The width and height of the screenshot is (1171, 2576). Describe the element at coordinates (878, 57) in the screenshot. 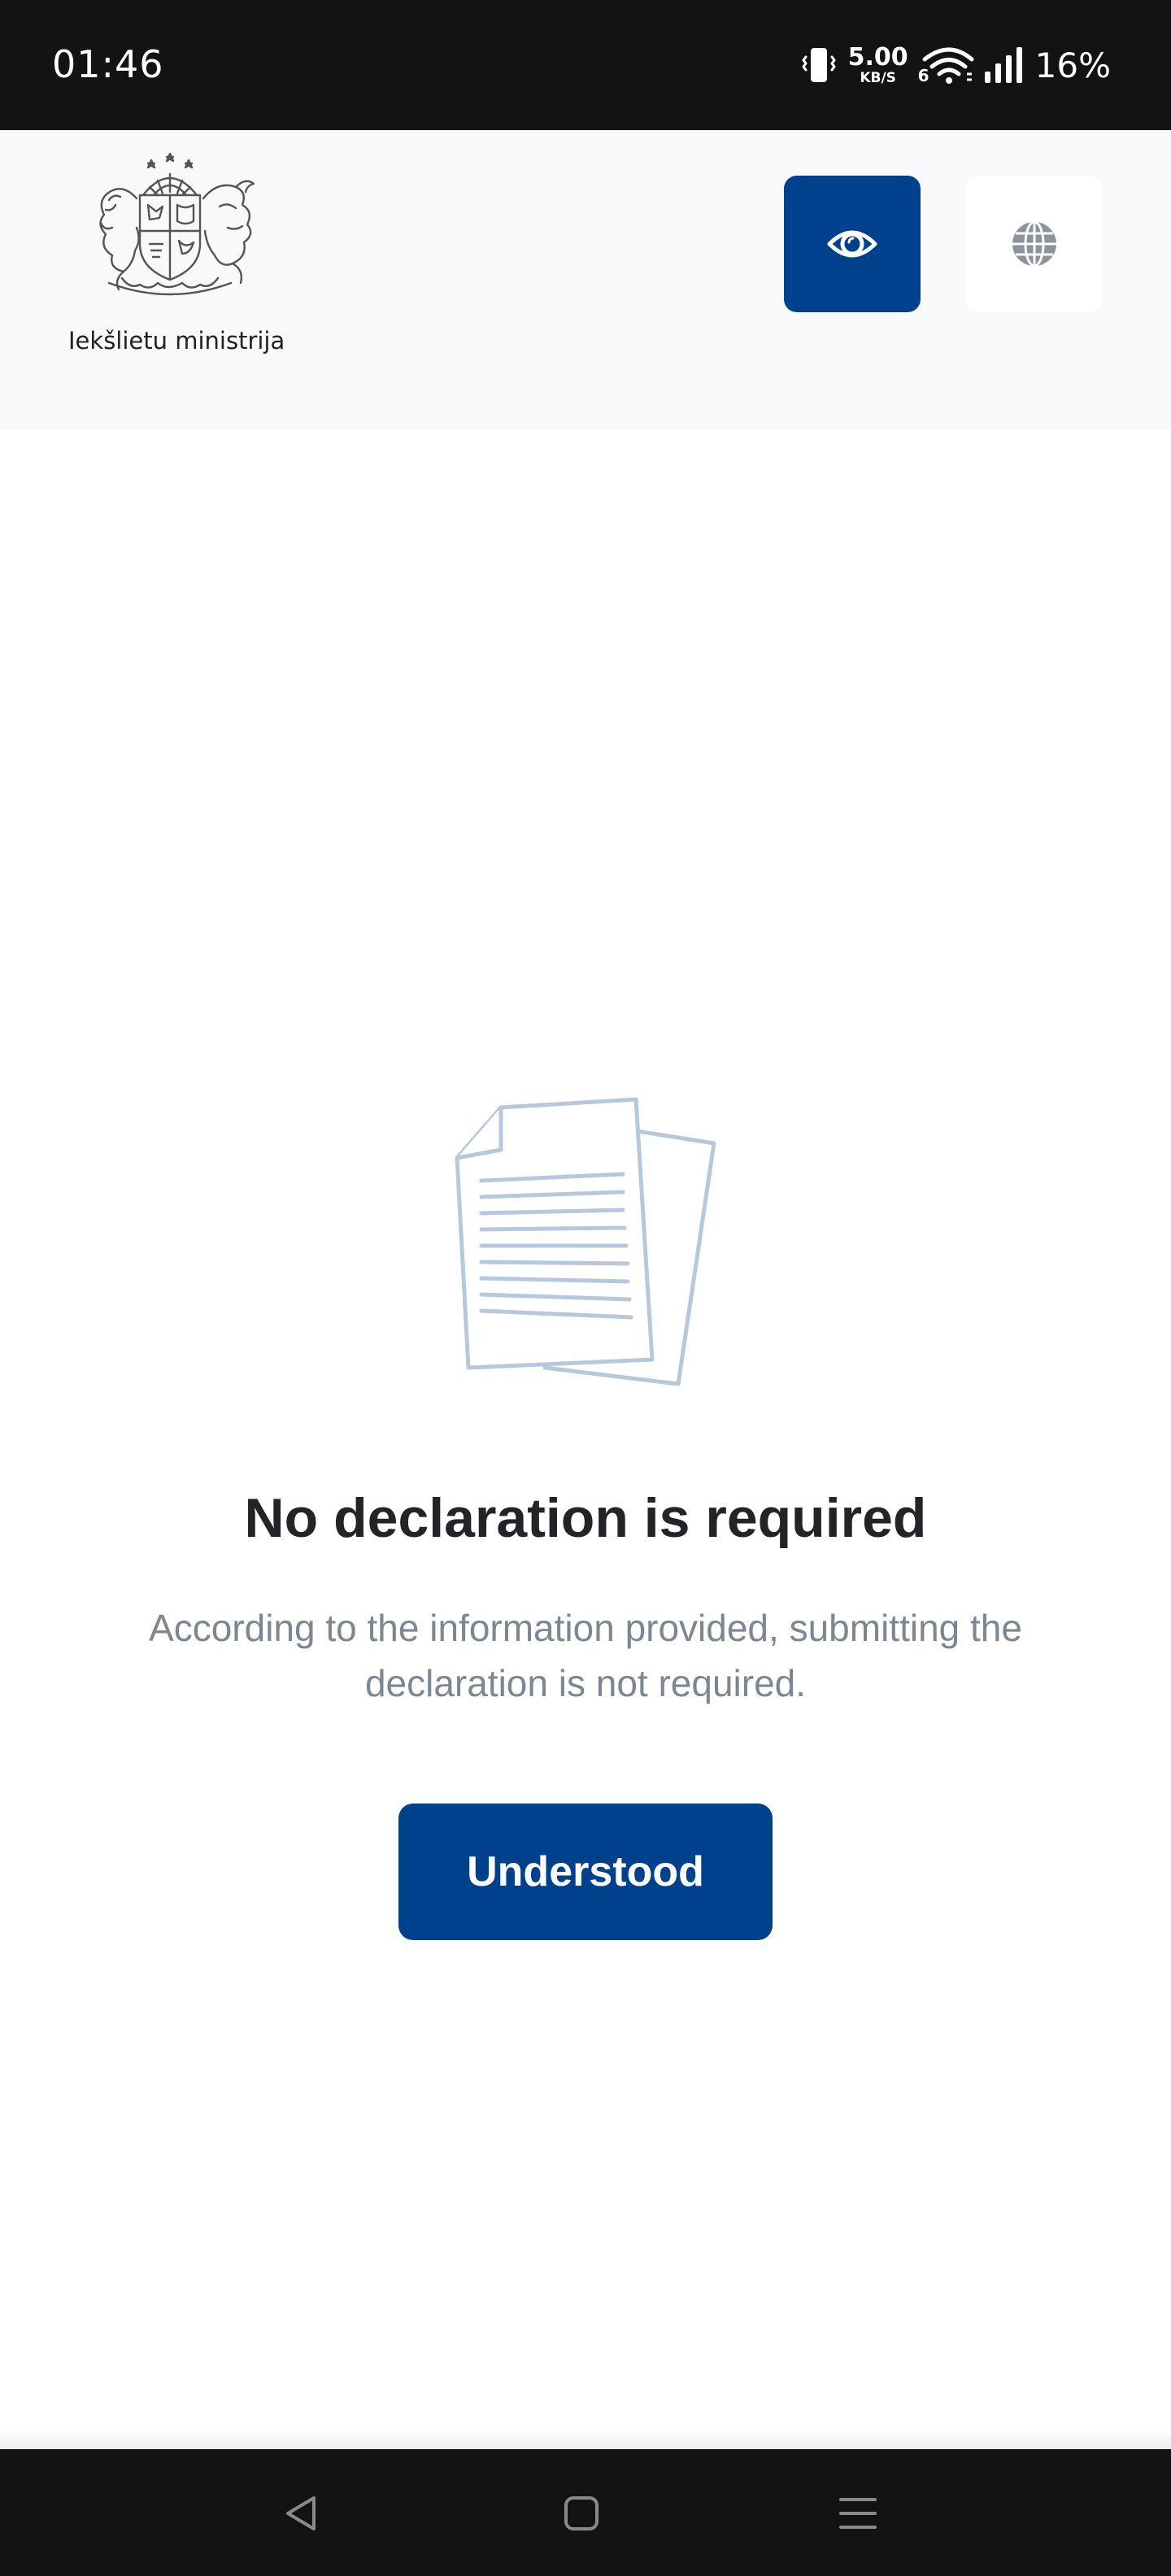

I see `network-speed-value: 5.00` at that location.